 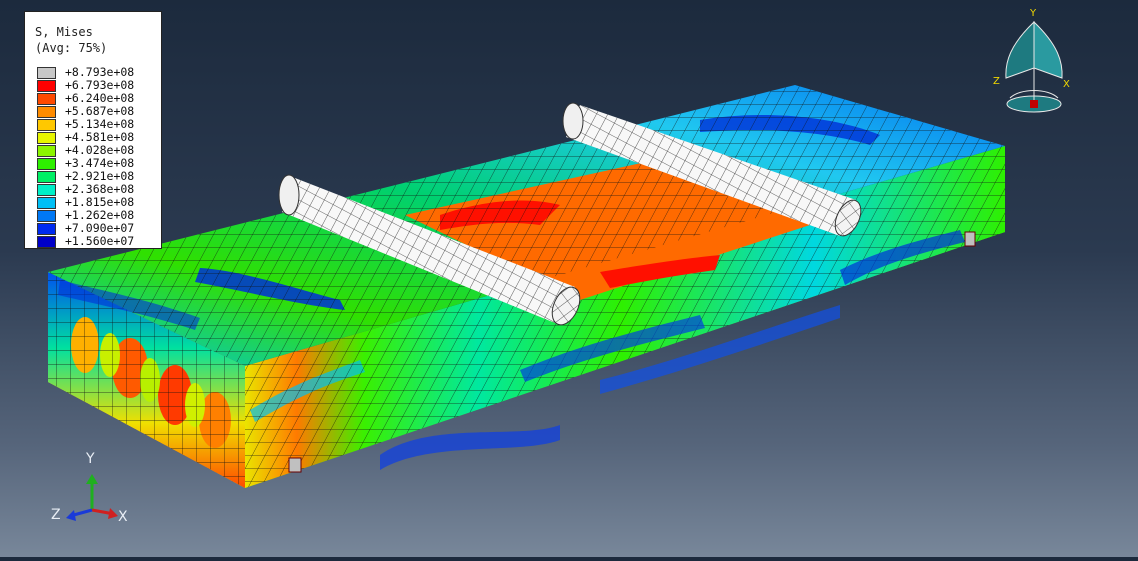 I want to click on viewcube-z-label: Z, so click(x=996, y=81).